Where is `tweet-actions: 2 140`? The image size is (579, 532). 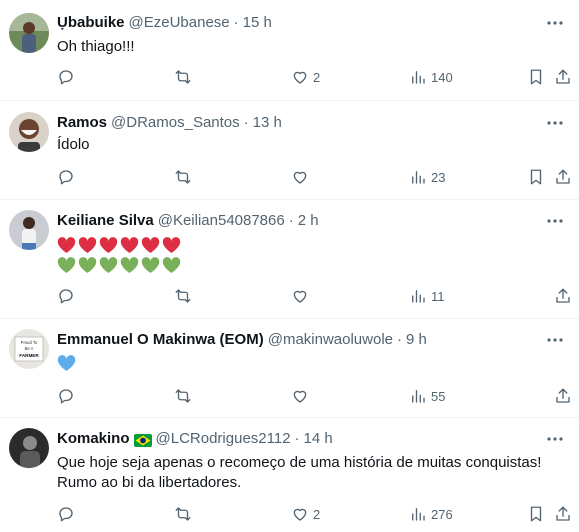 tweet-actions: 2 140 is located at coordinates (289, 77).